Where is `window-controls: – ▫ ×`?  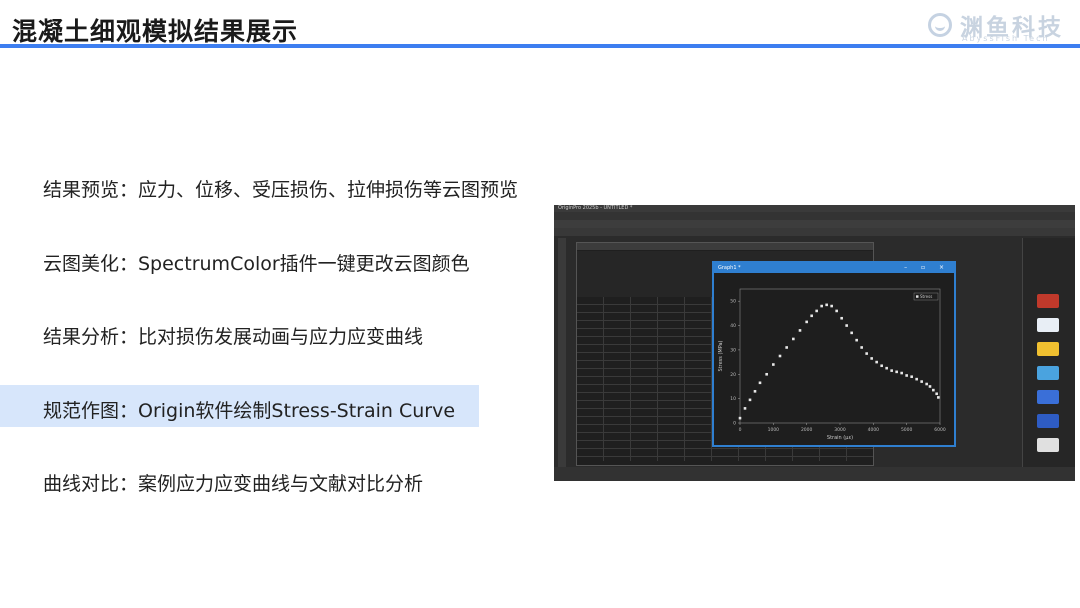
window-controls: – ▫ × is located at coordinates (927, 267).